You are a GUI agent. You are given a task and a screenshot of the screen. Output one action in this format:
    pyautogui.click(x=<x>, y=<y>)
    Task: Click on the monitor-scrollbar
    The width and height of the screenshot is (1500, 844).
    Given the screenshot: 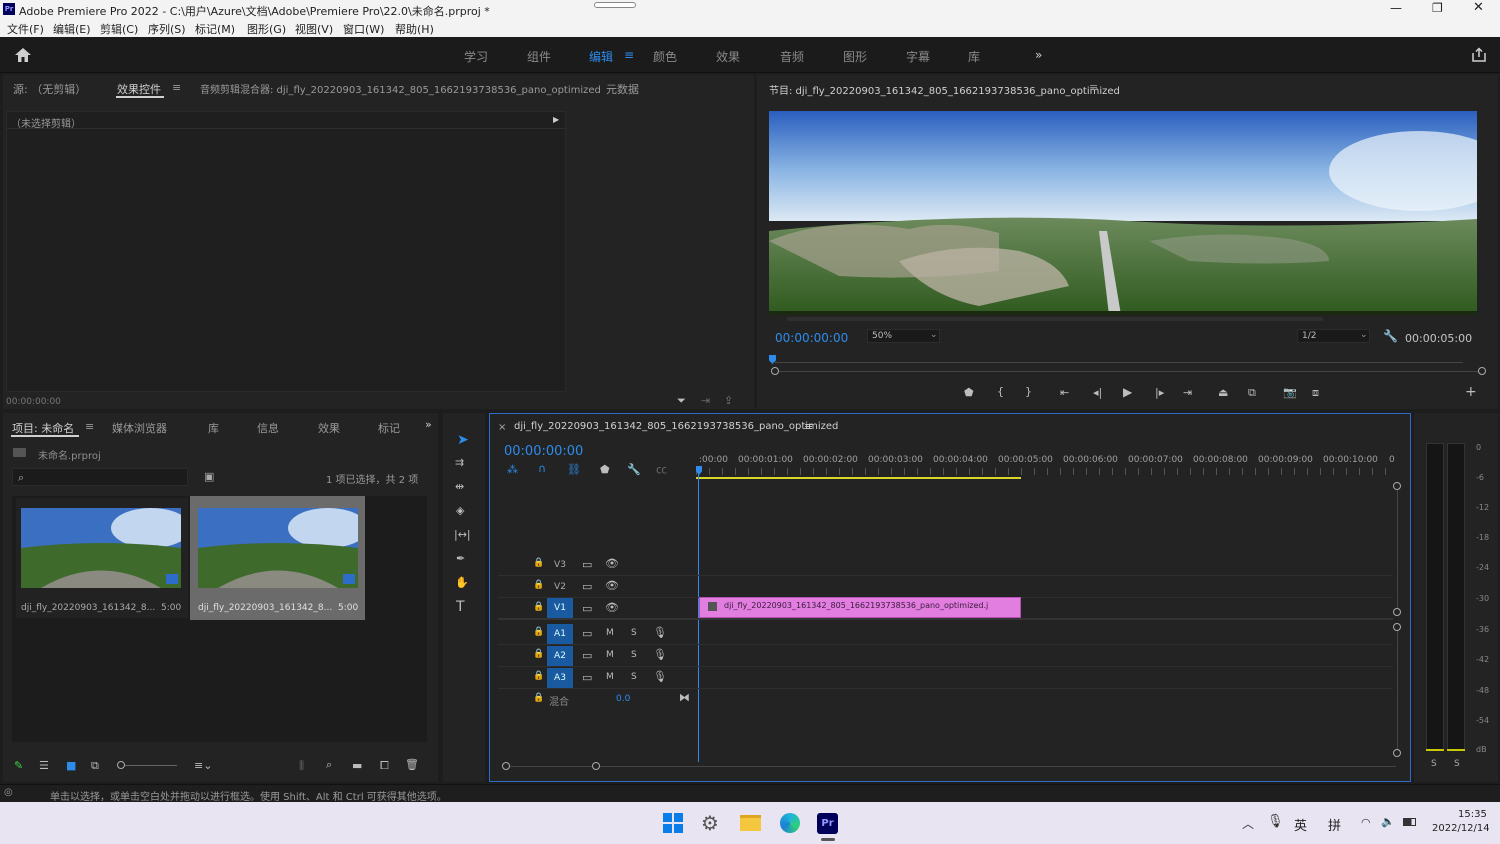 What is the action you would take?
    pyautogui.click(x=1055, y=319)
    